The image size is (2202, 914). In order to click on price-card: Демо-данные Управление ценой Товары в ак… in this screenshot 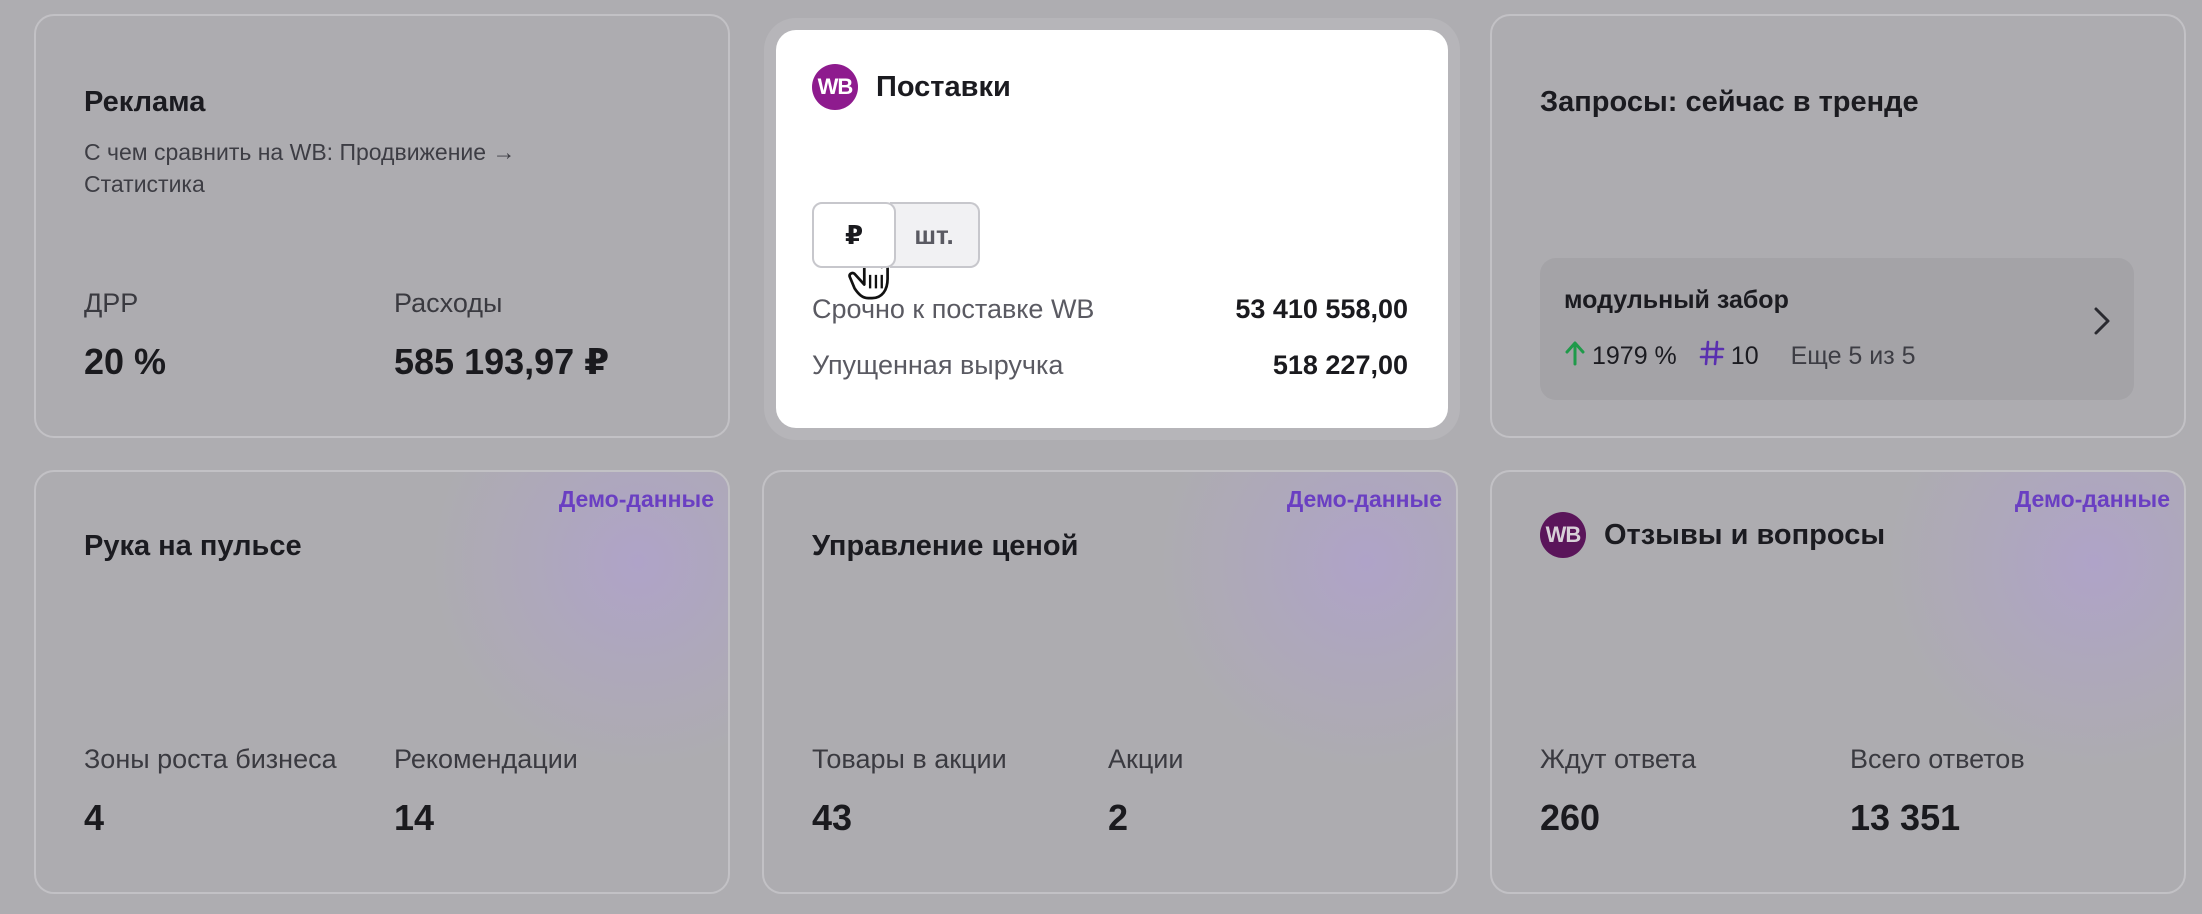, I will do `click(1110, 682)`.